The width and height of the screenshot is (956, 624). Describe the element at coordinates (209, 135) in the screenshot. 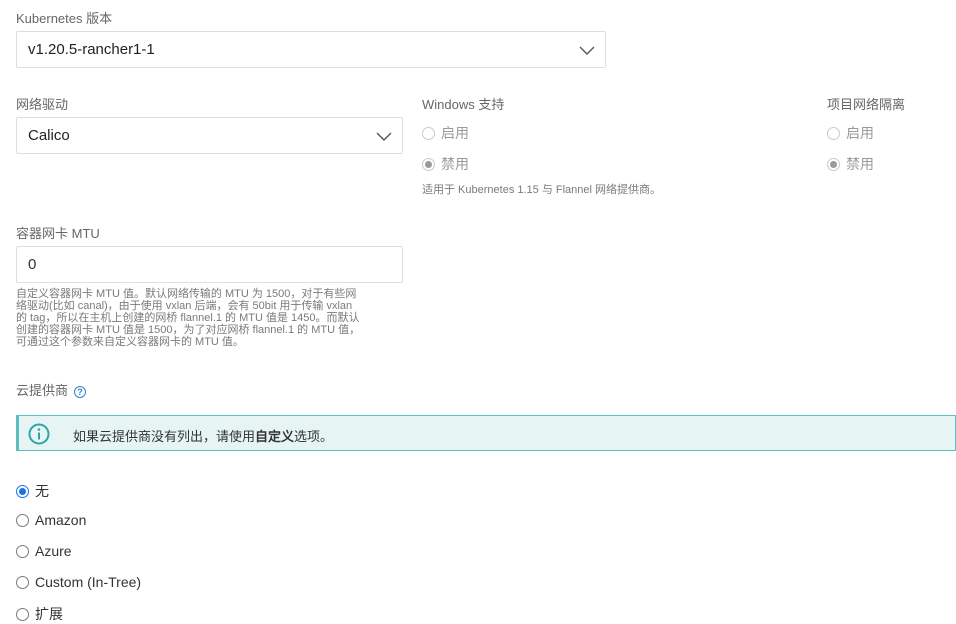

I see `network-driver-select: Calico` at that location.